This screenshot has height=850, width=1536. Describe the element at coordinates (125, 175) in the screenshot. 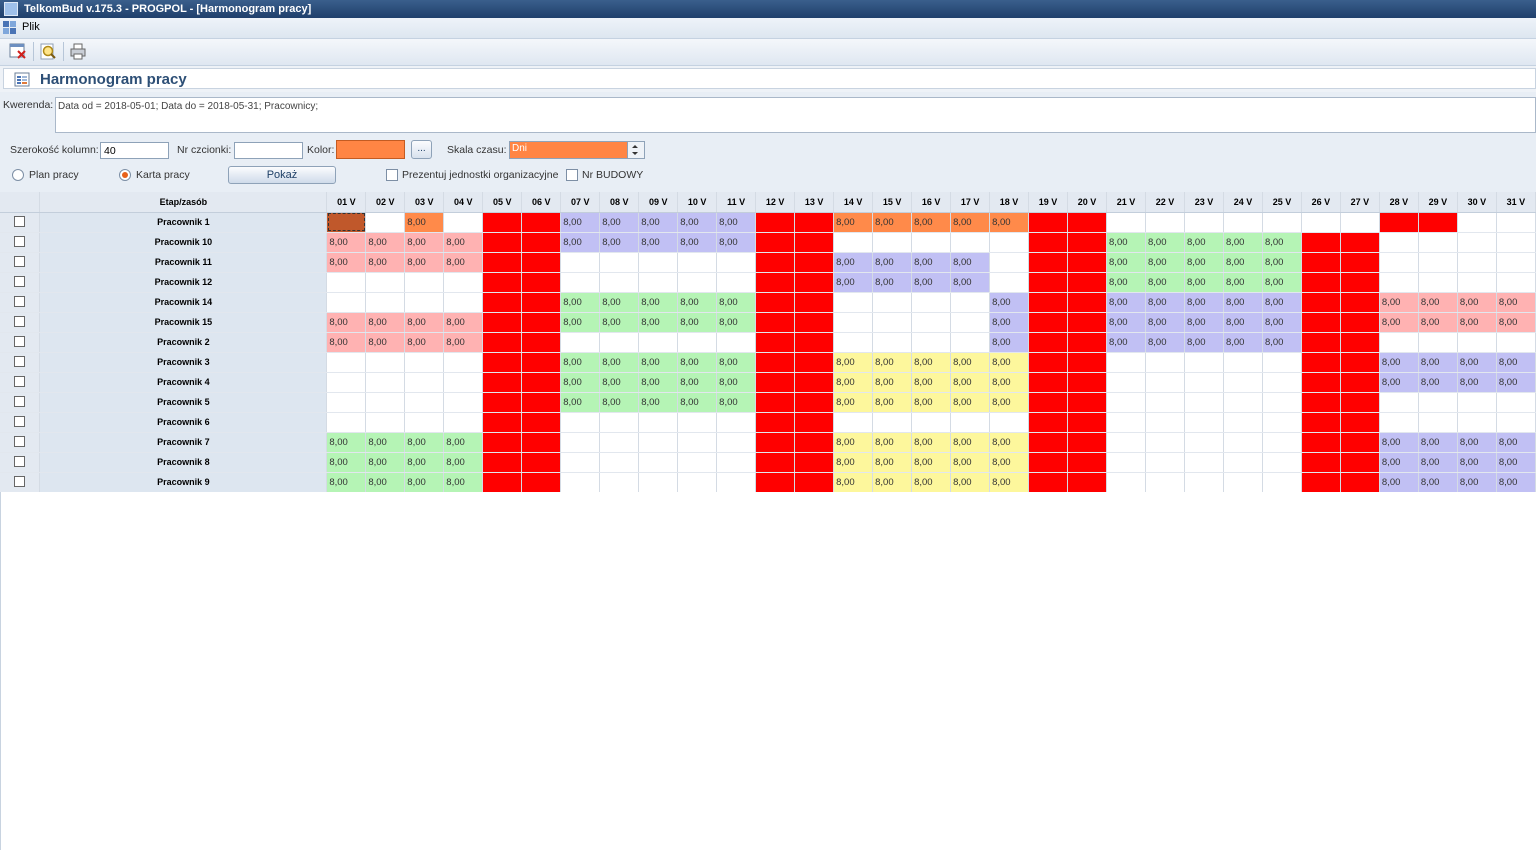

I see `card-radio` at that location.